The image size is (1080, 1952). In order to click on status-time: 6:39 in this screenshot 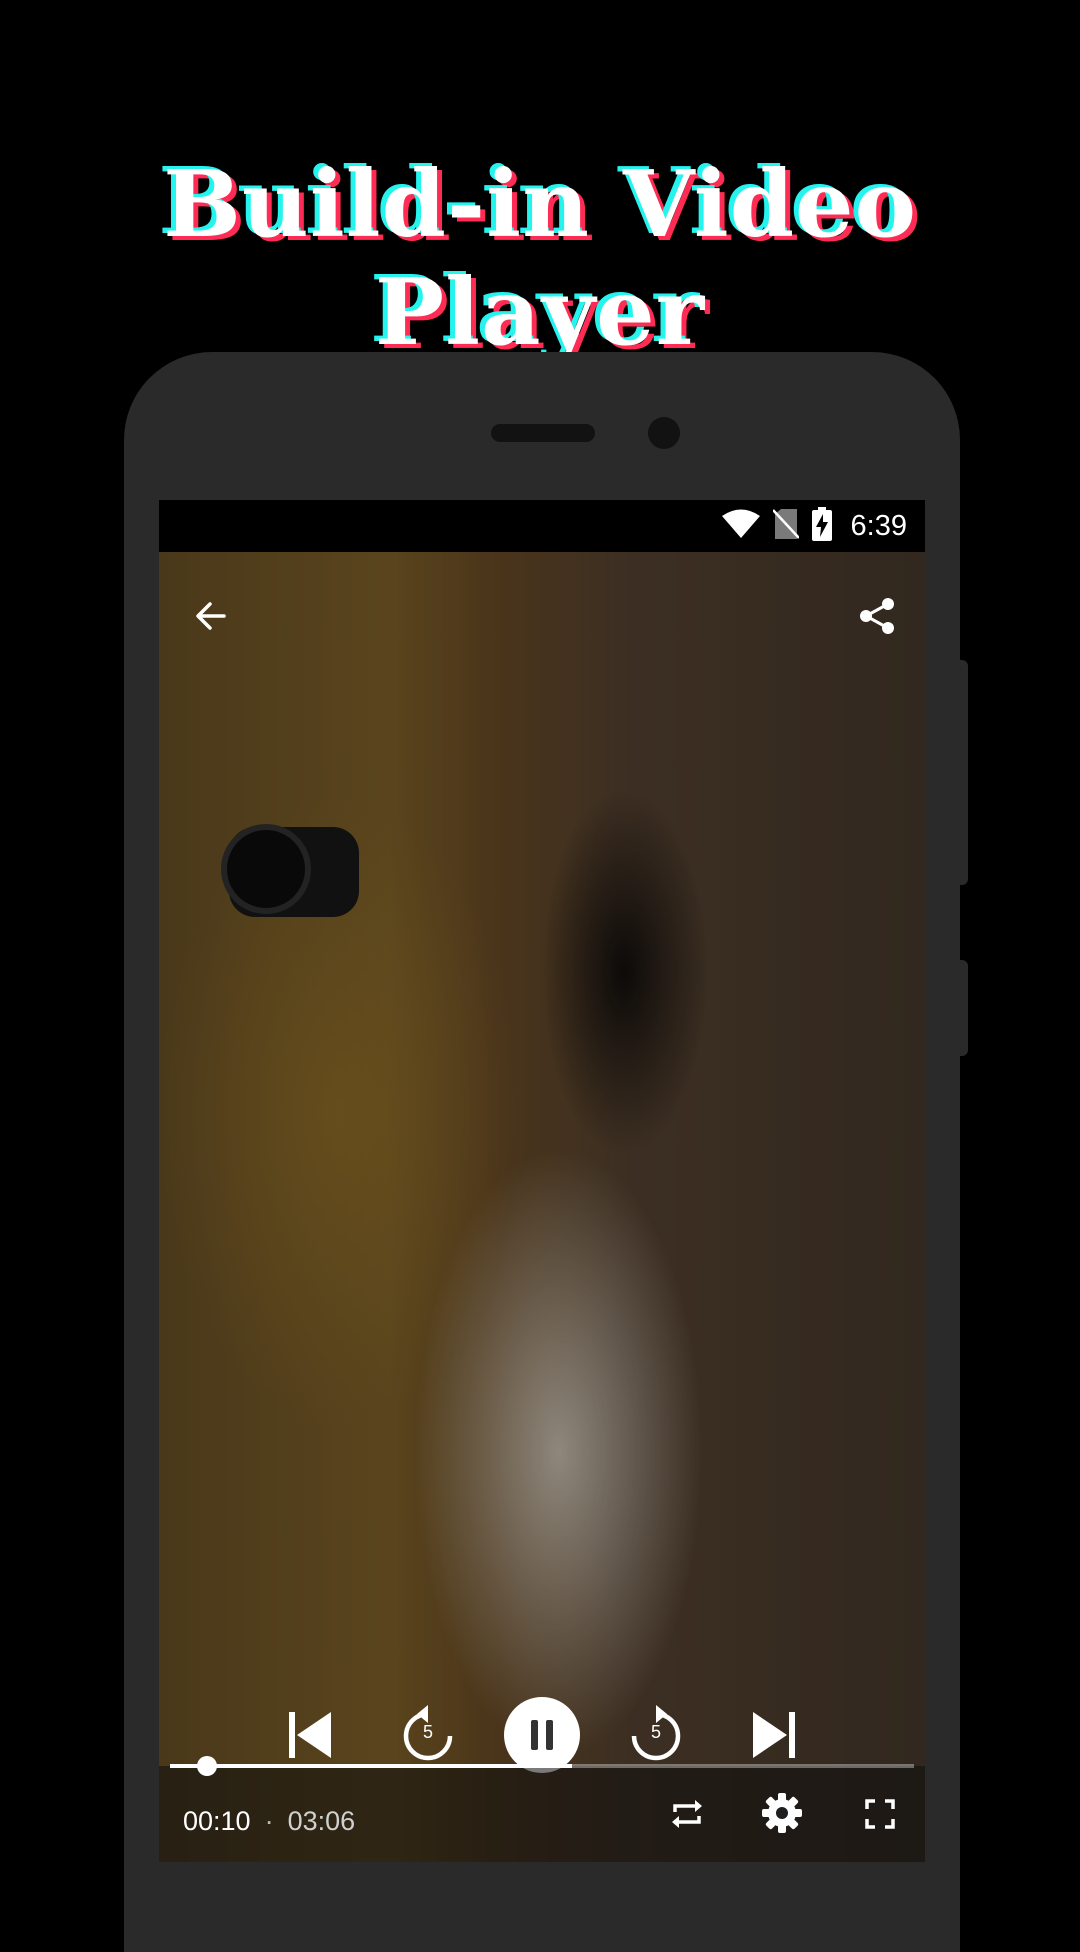, I will do `click(878, 525)`.